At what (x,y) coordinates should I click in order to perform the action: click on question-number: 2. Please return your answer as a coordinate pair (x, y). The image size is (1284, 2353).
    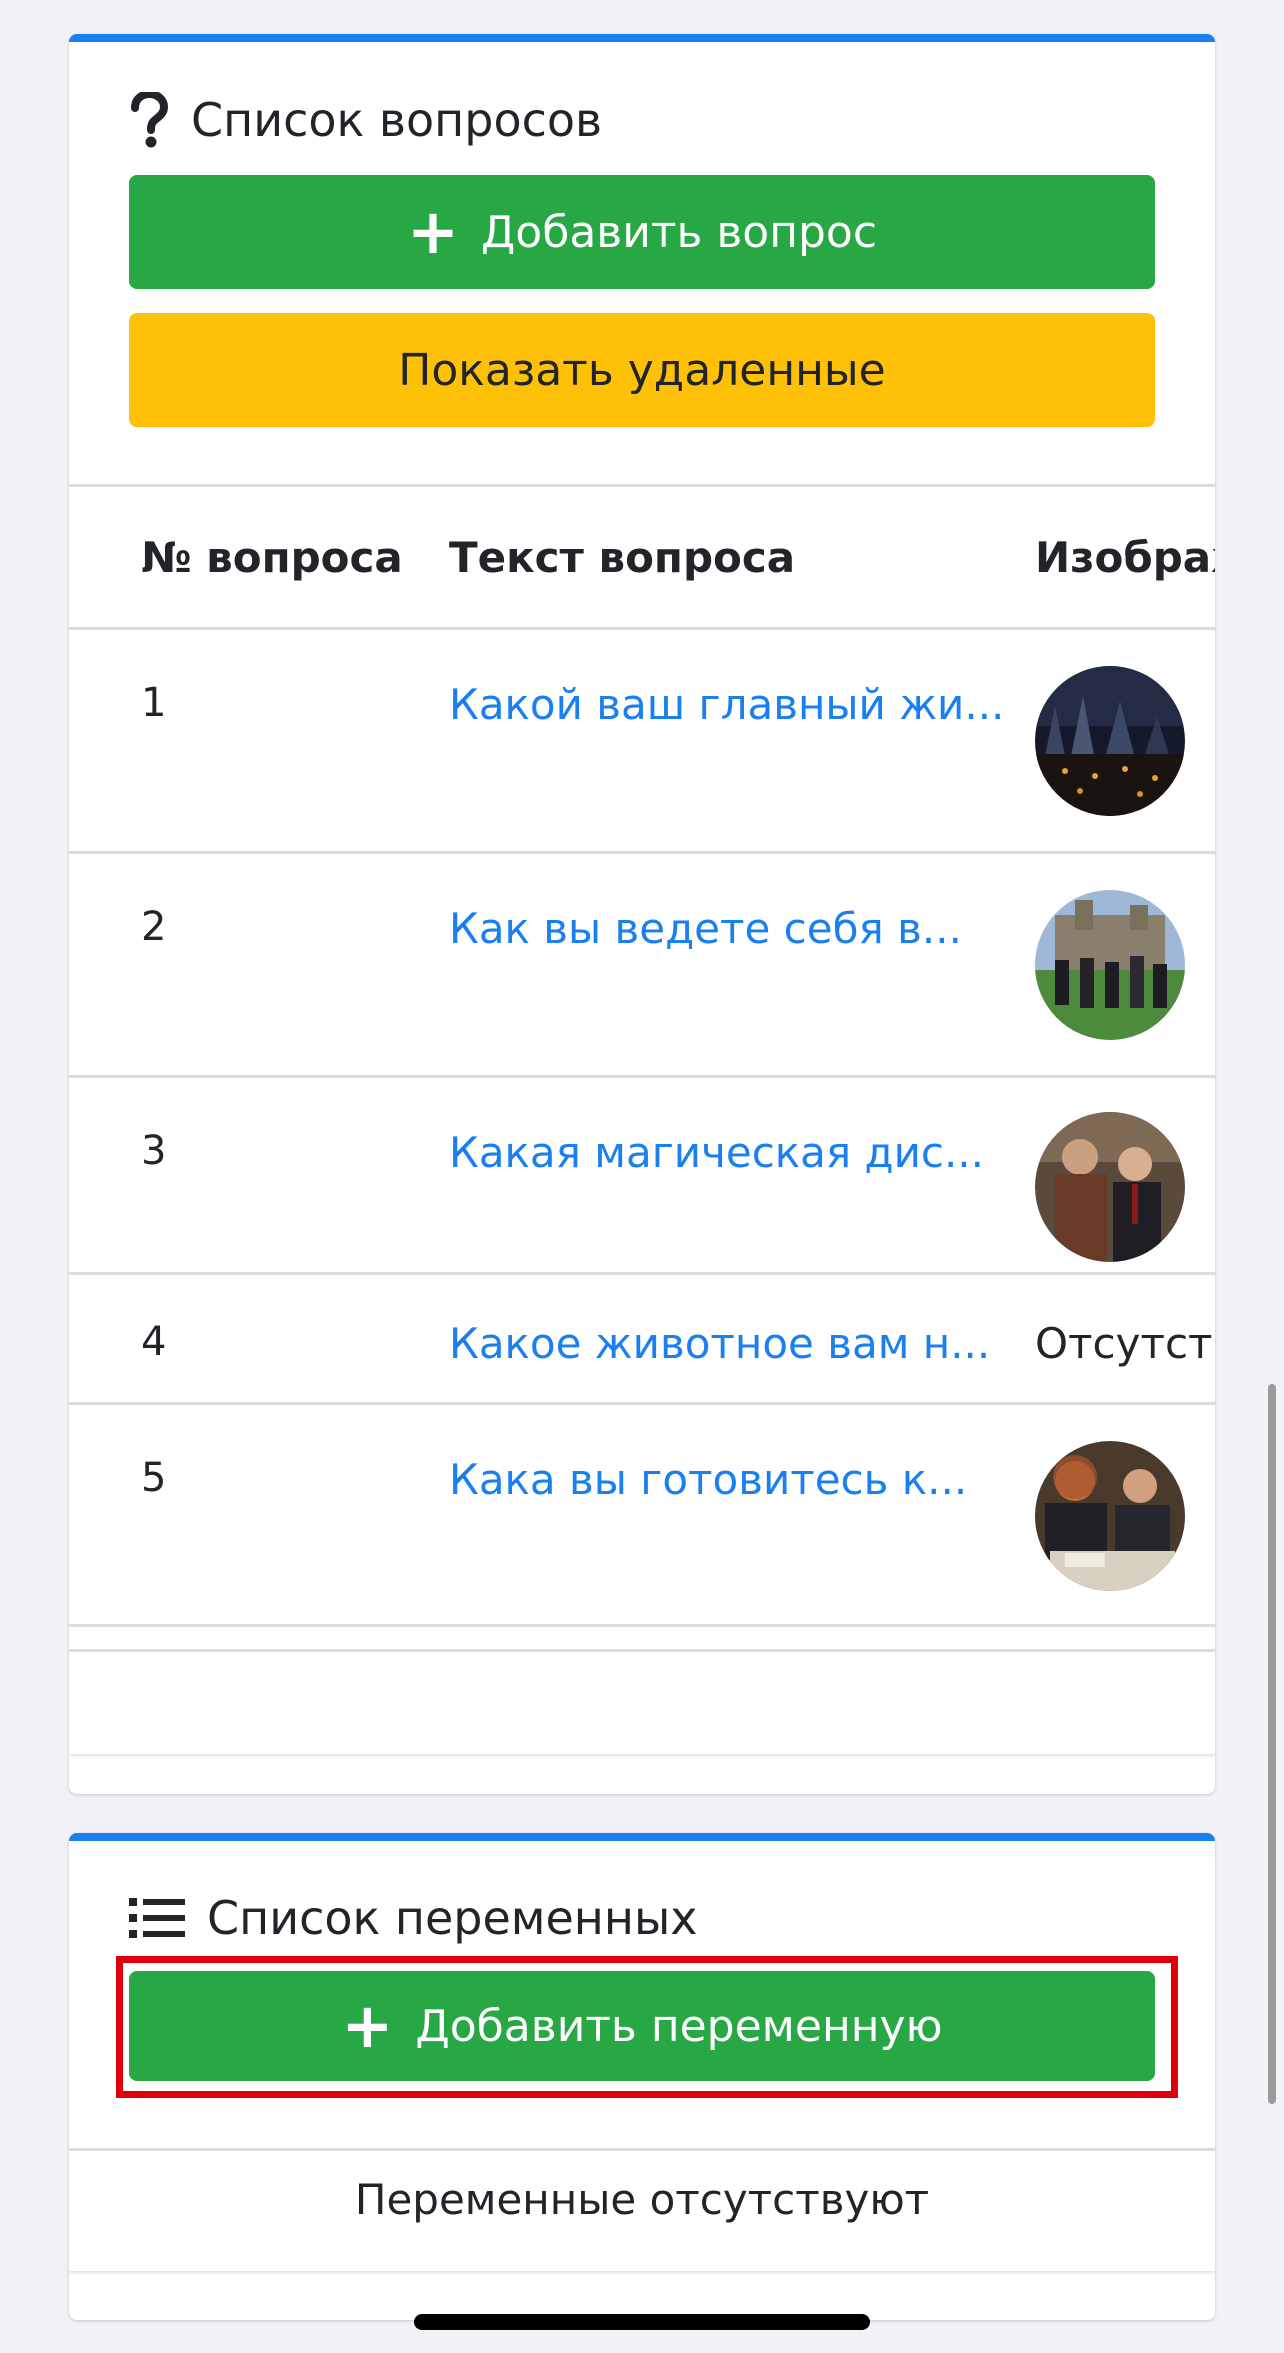
    Looking at the image, I should click on (154, 927).